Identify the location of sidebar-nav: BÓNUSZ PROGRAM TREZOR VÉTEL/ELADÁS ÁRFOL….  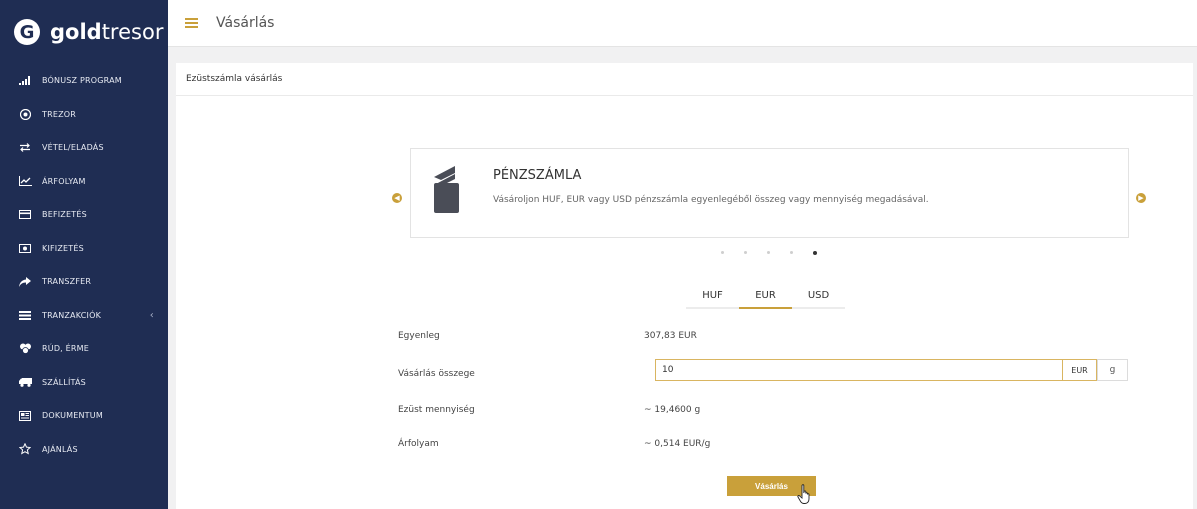
(84, 265).